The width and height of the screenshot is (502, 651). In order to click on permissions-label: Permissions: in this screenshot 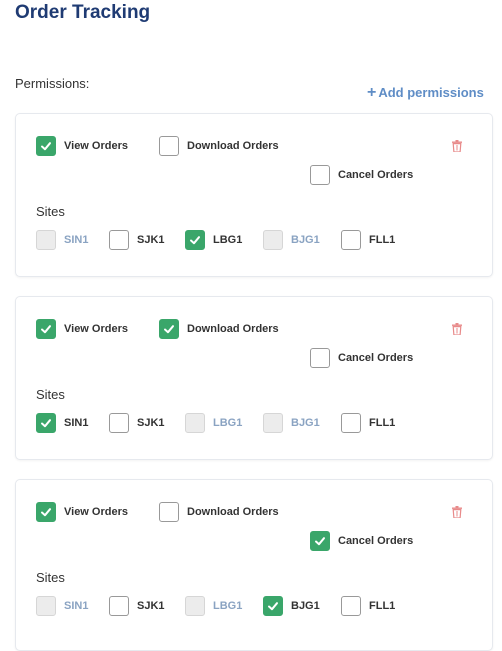, I will do `click(52, 83)`.